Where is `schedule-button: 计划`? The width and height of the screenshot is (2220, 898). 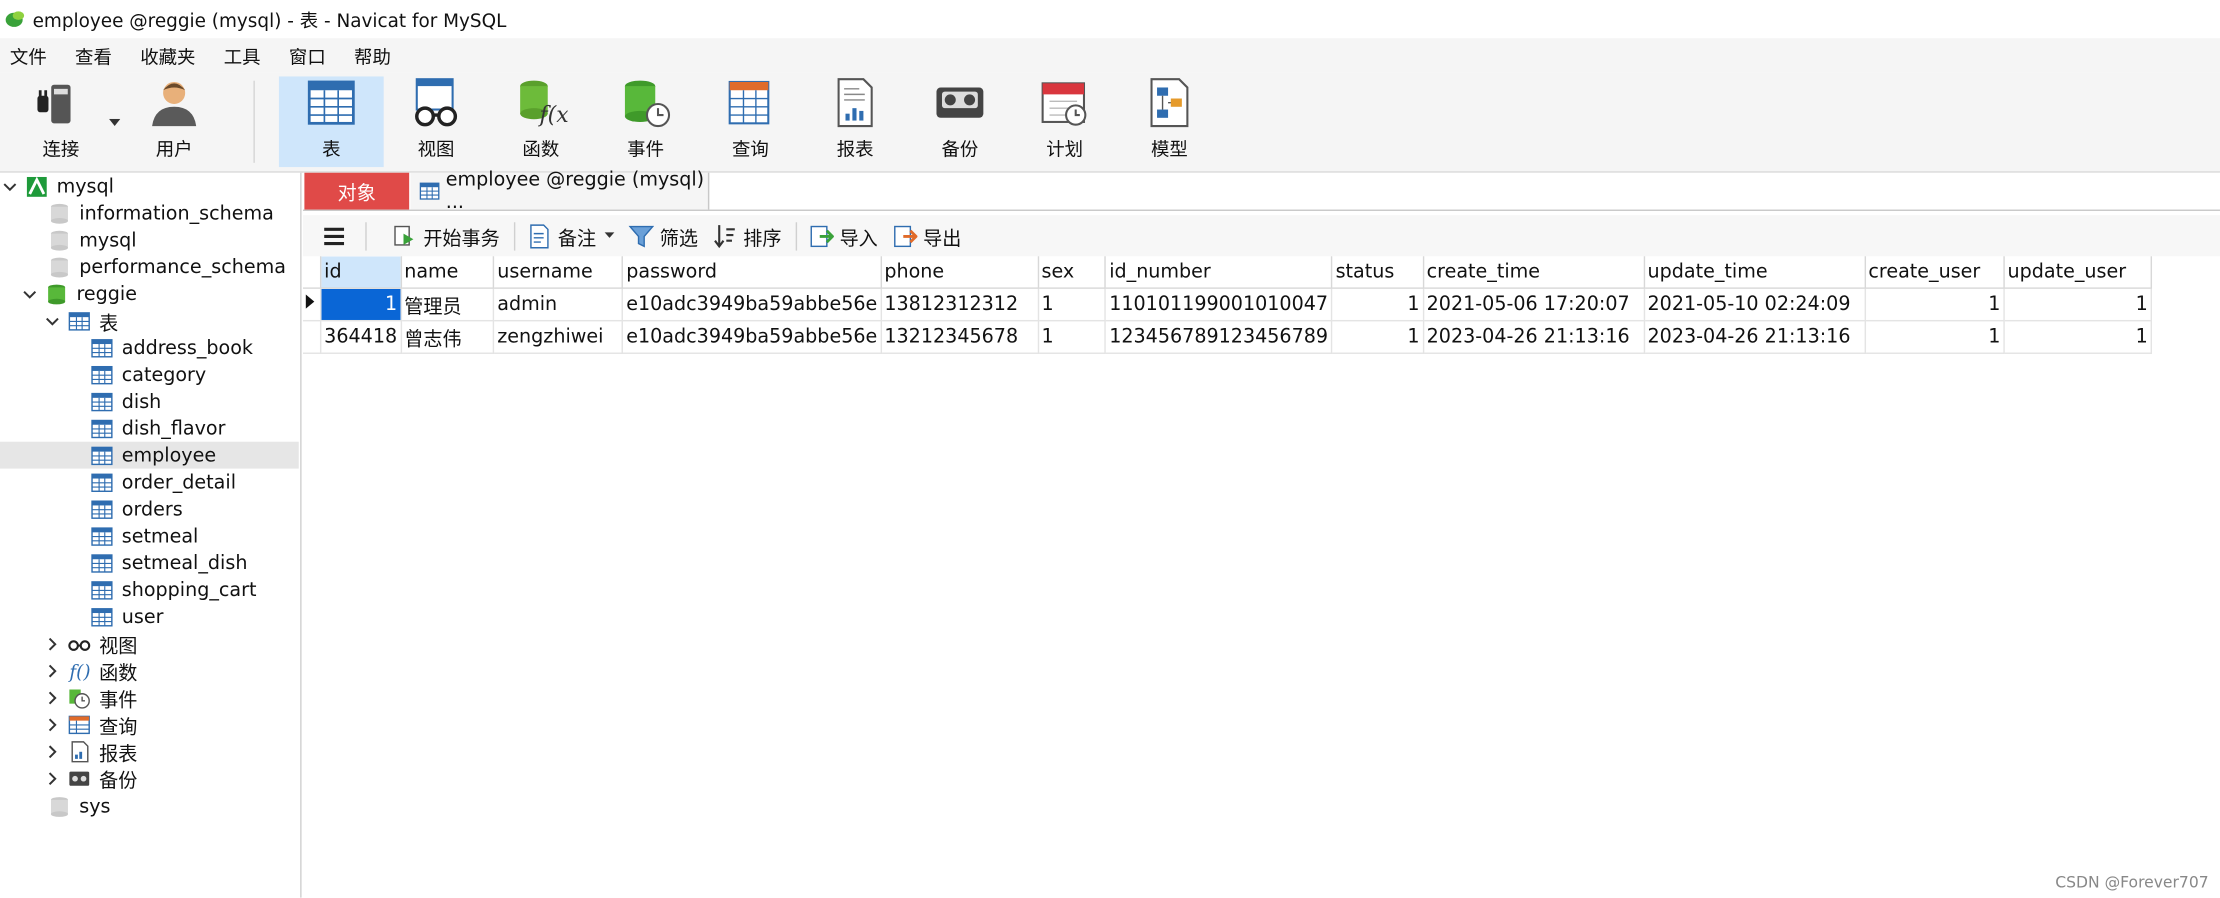
schedule-button: 计划 is located at coordinates (1064, 121).